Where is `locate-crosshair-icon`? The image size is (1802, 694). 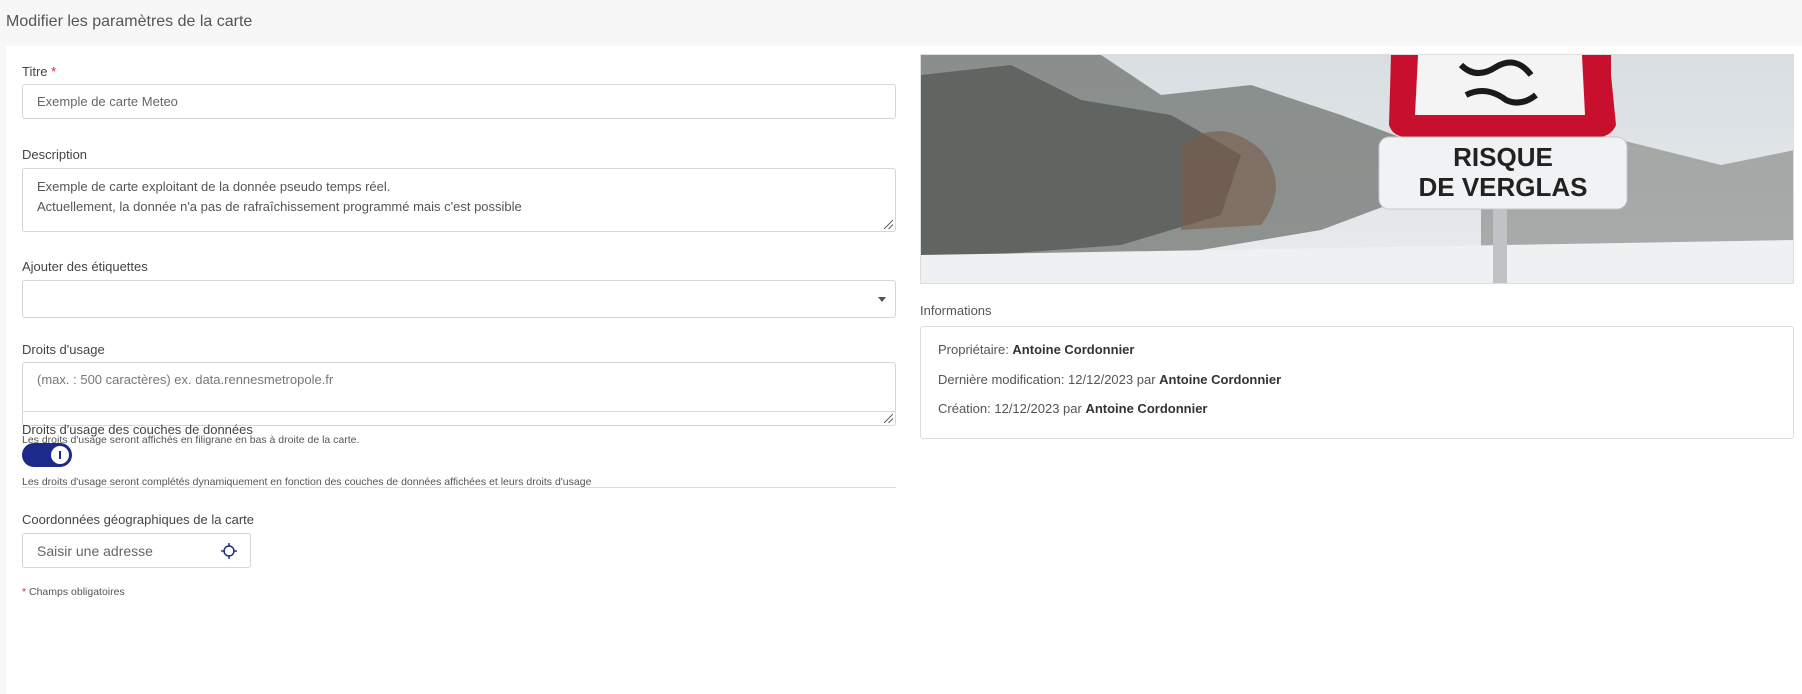 locate-crosshair-icon is located at coordinates (229, 551).